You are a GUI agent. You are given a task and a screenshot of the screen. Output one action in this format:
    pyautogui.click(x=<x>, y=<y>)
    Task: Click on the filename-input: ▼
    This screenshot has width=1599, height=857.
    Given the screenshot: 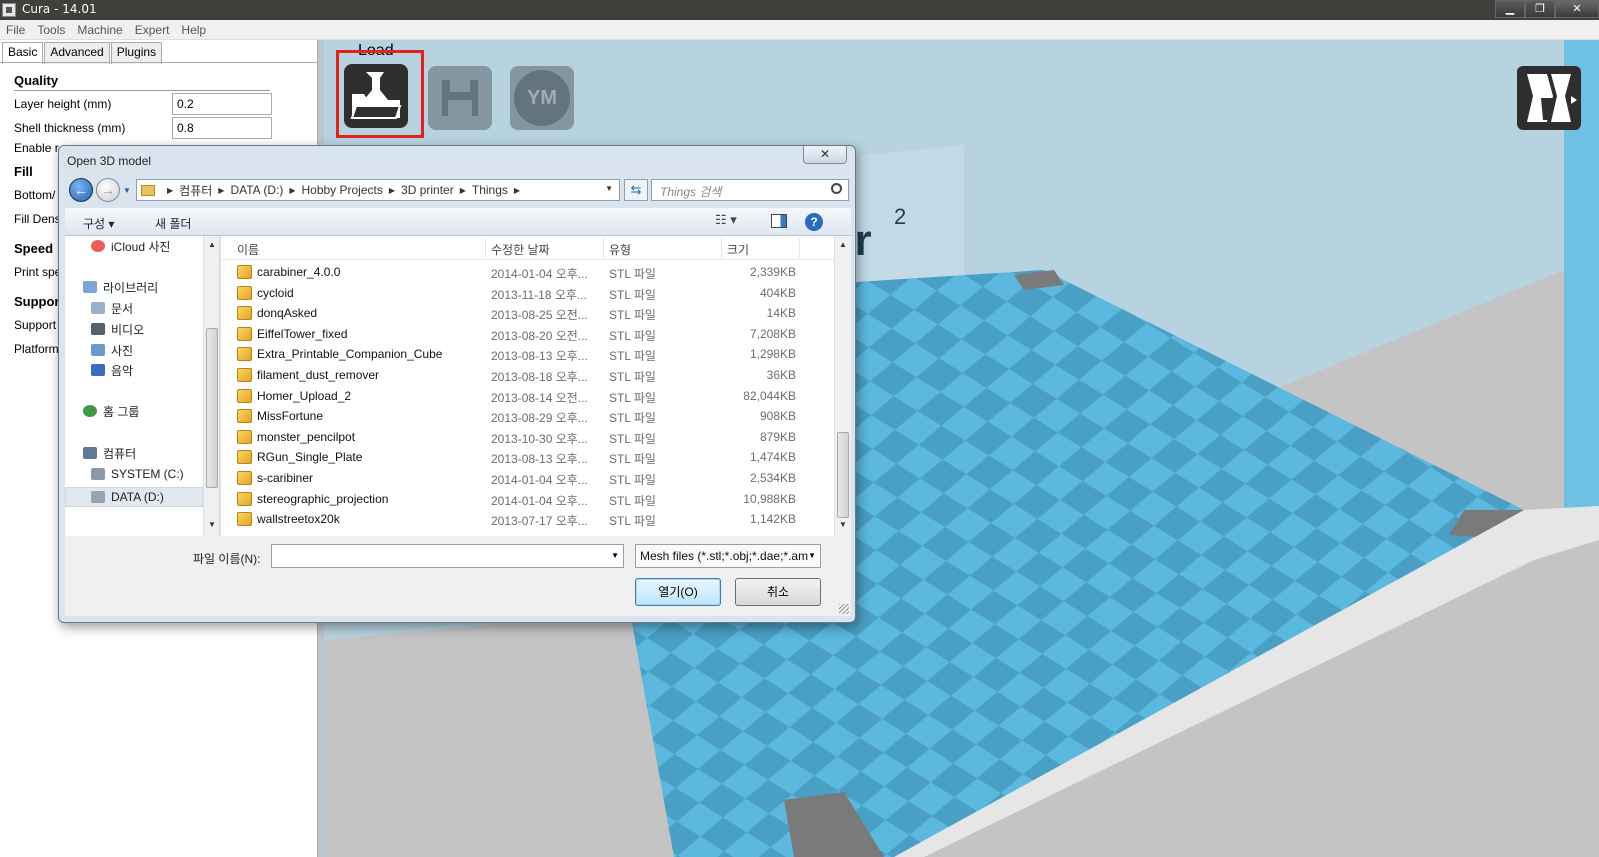 What is the action you would take?
    pyautogui.click(x=447, y=556)
    